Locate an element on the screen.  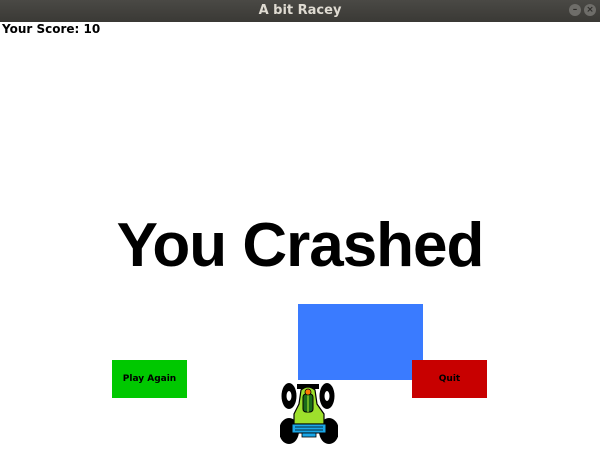
score-display: Your Score: 10 is located at coordinates (51, 29).